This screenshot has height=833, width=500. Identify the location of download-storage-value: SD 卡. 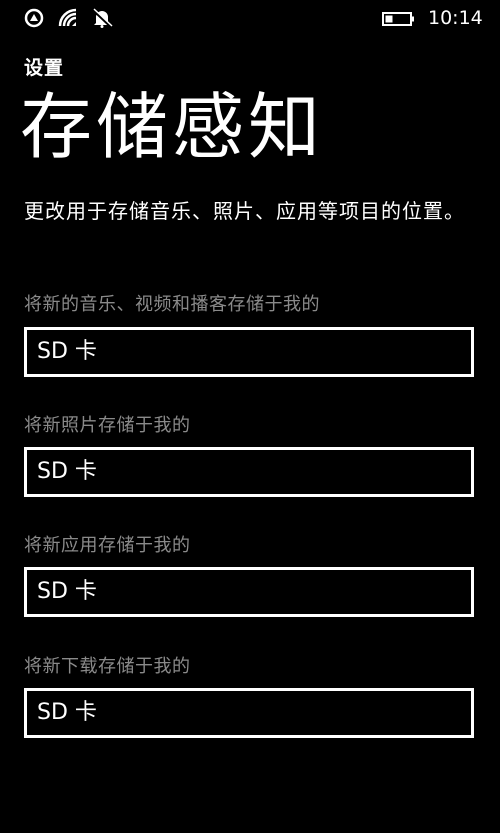
(67, 712).